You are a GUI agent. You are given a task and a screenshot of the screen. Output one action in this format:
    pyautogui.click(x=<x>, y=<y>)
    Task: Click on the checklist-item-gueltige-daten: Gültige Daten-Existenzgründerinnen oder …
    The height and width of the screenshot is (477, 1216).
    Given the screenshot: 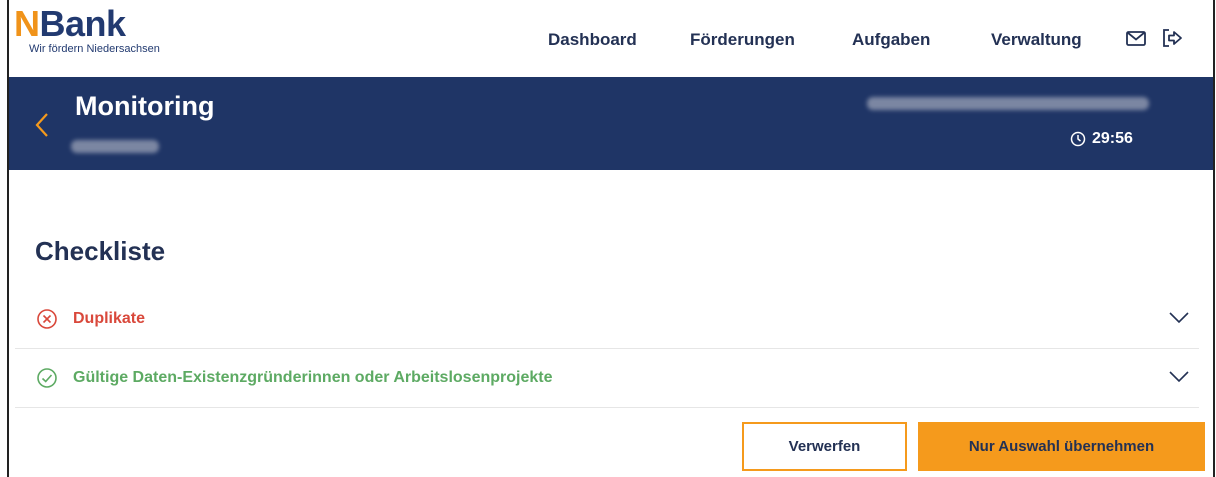 What is the action you would take?
    pyautogui.click(x=607, y=378)
    